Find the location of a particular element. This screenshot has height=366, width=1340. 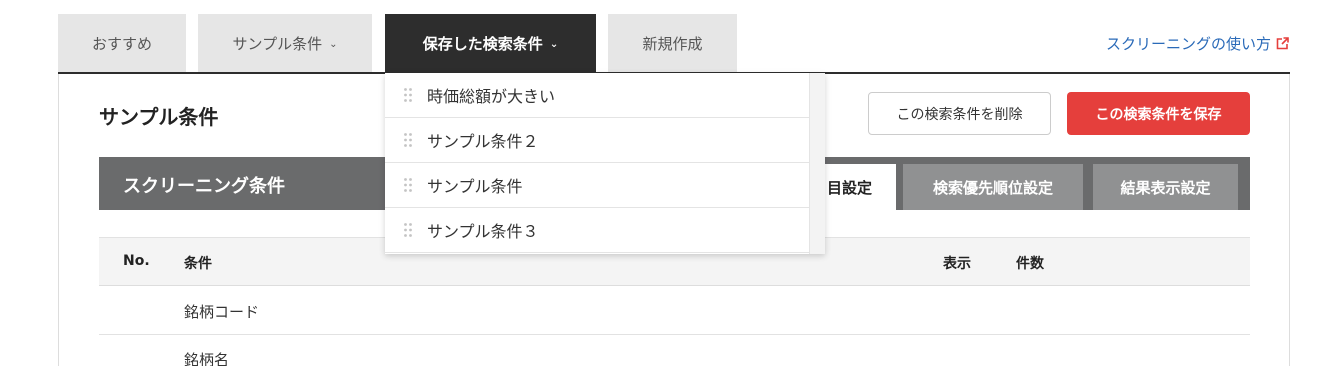

tab-saved-conditions: 保存した検索条件 ⌄ is located at coordinates (490, 43).